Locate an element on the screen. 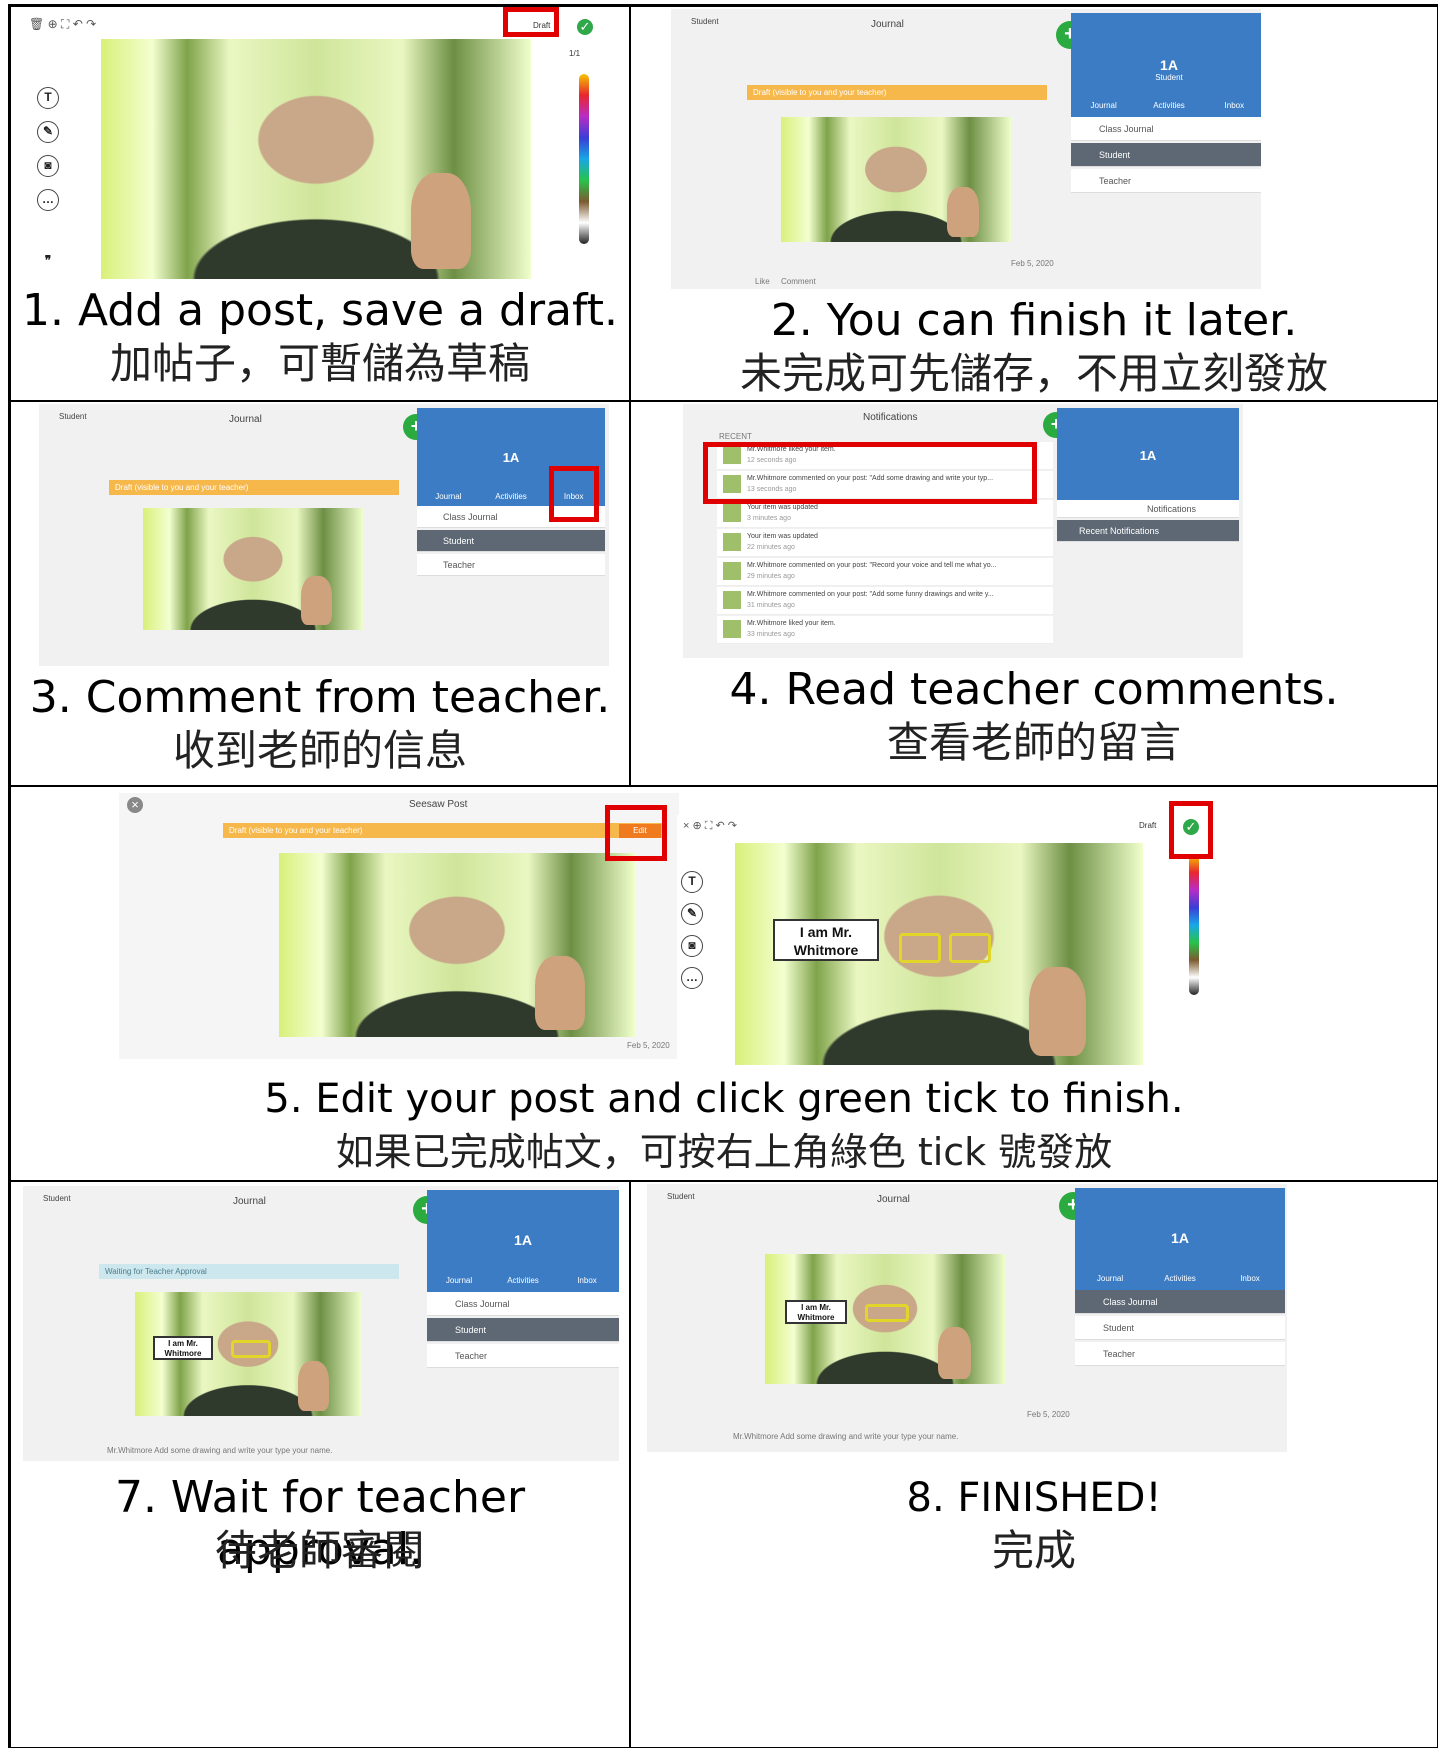  recent-notifications: Recent Notifications is located at coordinates (1148, 531).